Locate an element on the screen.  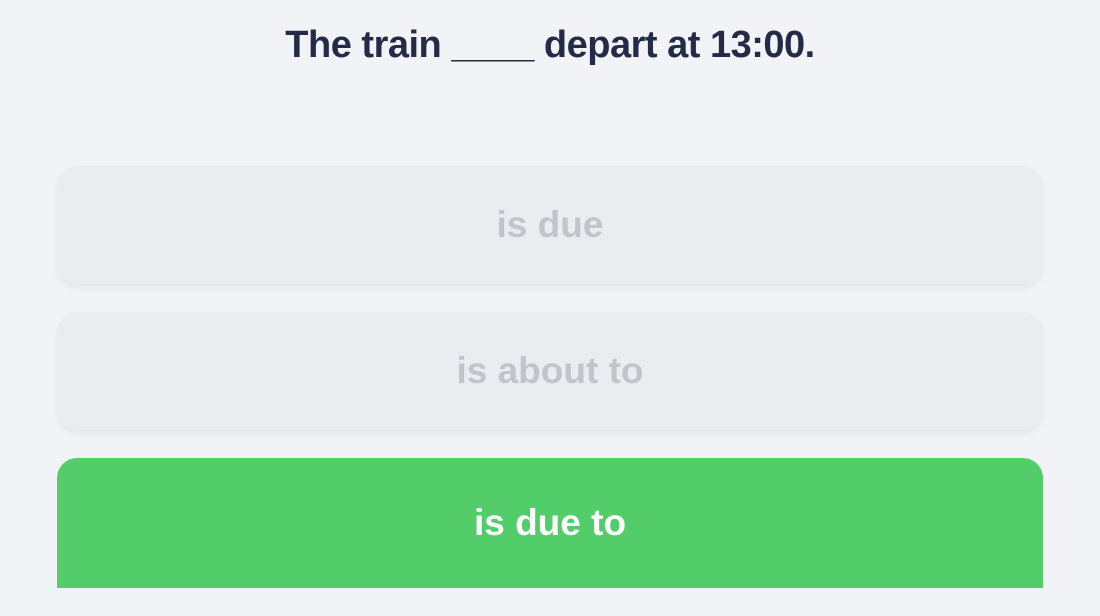
question-text: The train ____ depart at 13:00. is located at coordinates (550, 45).